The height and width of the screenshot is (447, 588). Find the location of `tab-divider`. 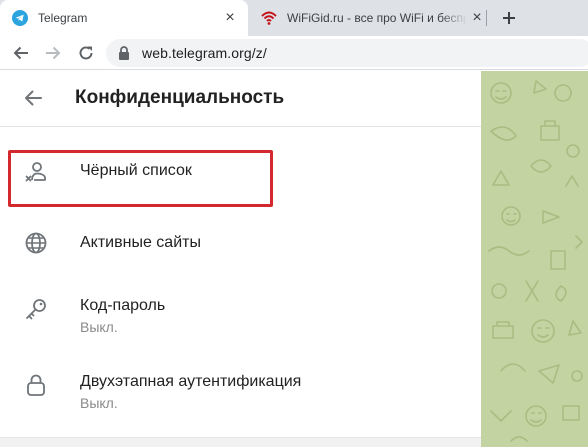

tab-divider is located at coordinates (486, 18).